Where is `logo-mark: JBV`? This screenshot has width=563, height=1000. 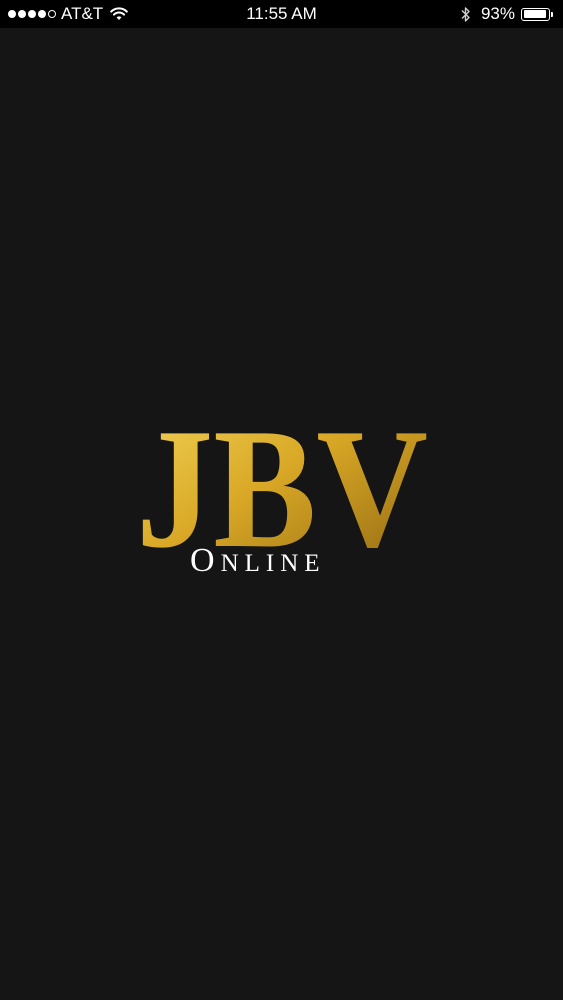
logo-mark: JBV is located at coordinates (282, 478).